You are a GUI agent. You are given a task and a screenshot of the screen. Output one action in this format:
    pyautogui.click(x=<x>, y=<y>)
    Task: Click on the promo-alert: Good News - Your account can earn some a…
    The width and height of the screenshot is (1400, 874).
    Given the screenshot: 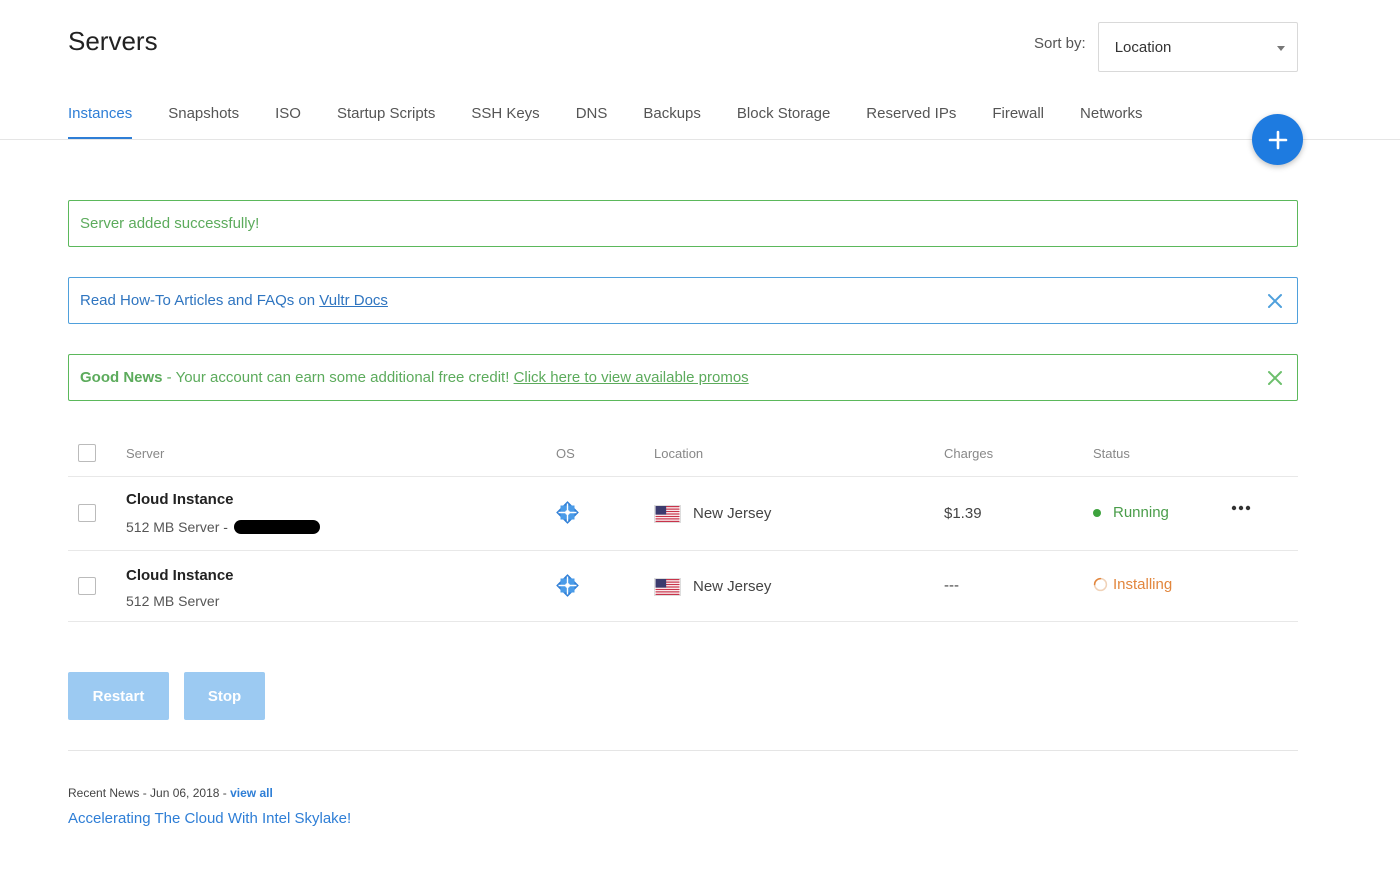 What is the action you would take?
    pyautogui.click(x=683, y=377)
    